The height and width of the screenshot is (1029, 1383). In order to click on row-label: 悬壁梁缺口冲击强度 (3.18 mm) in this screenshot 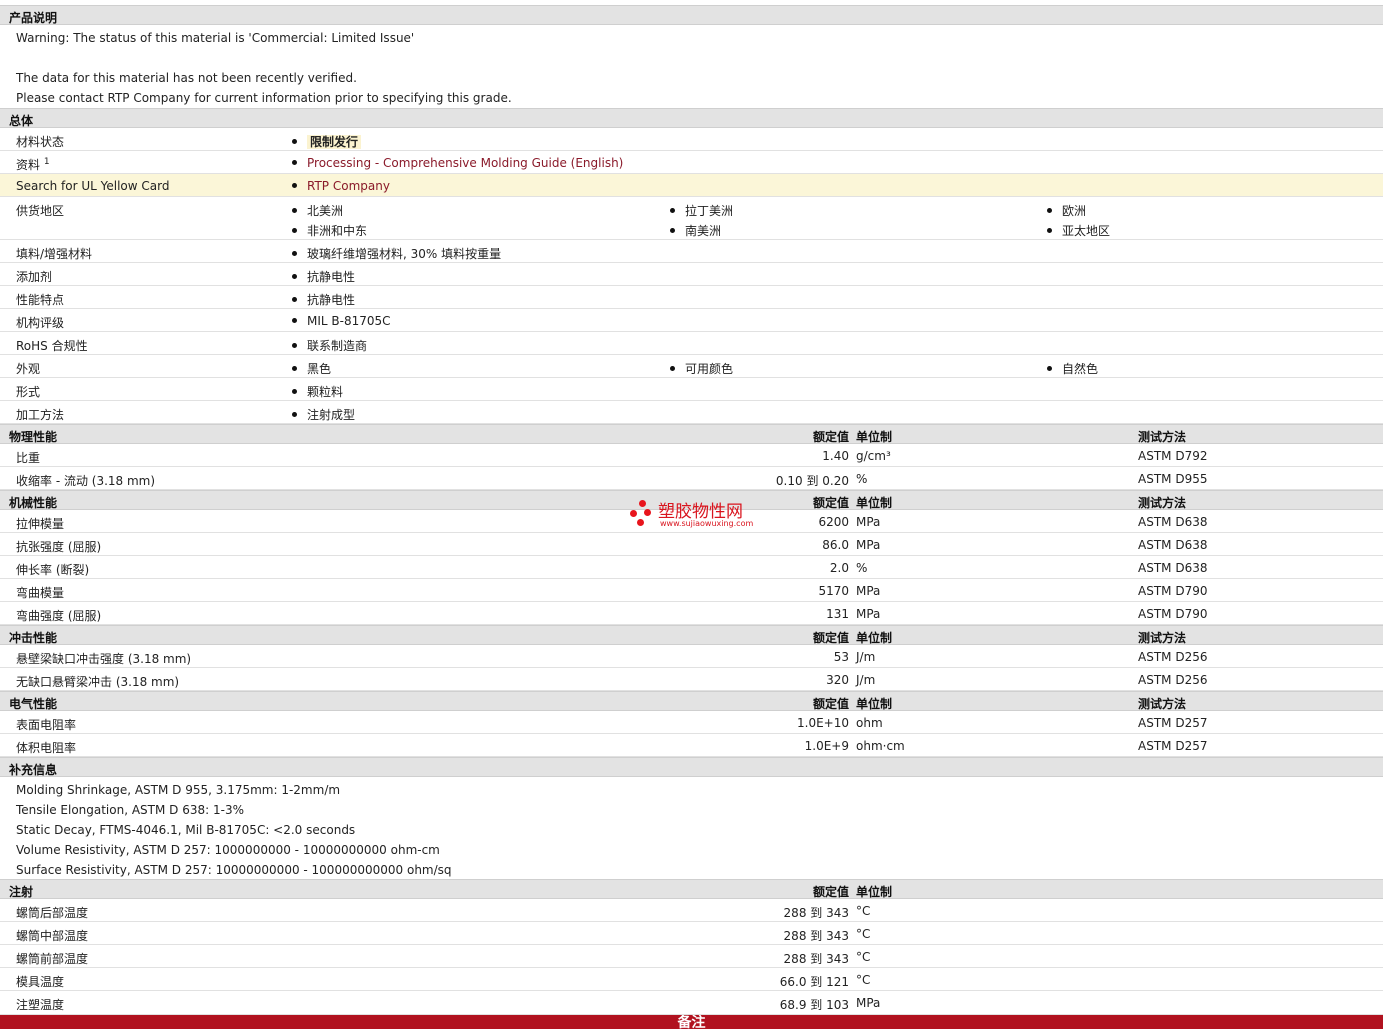, I will do `click(104, 659)`.